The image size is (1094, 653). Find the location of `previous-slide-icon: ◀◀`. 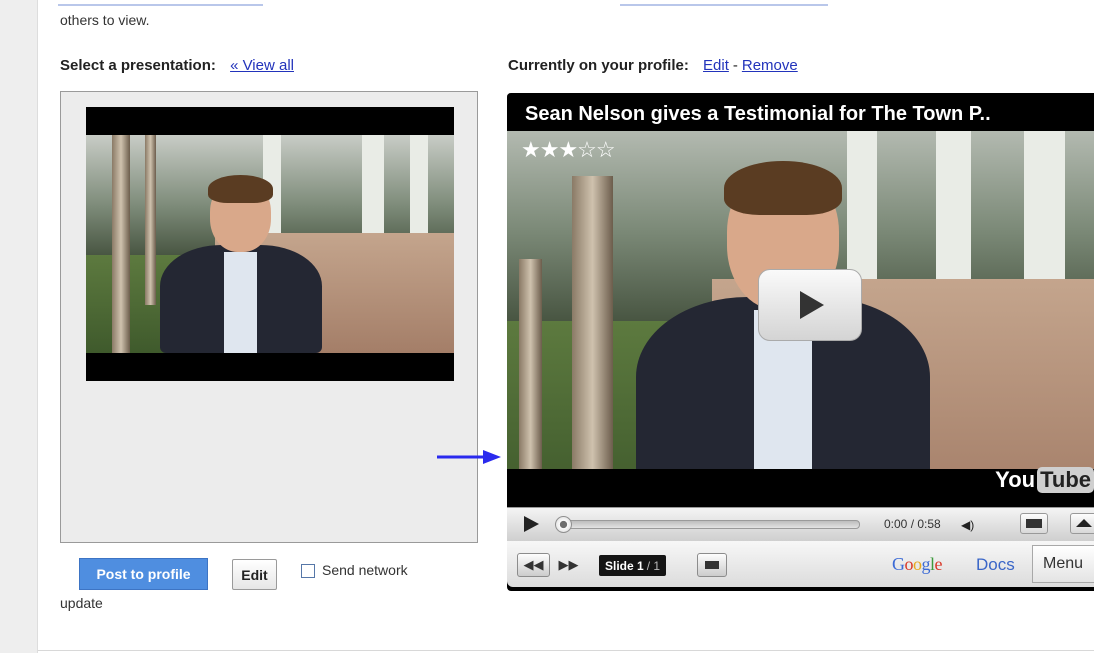

previous-slide-icon: ◀◀ is located at coordinates (533, 565).